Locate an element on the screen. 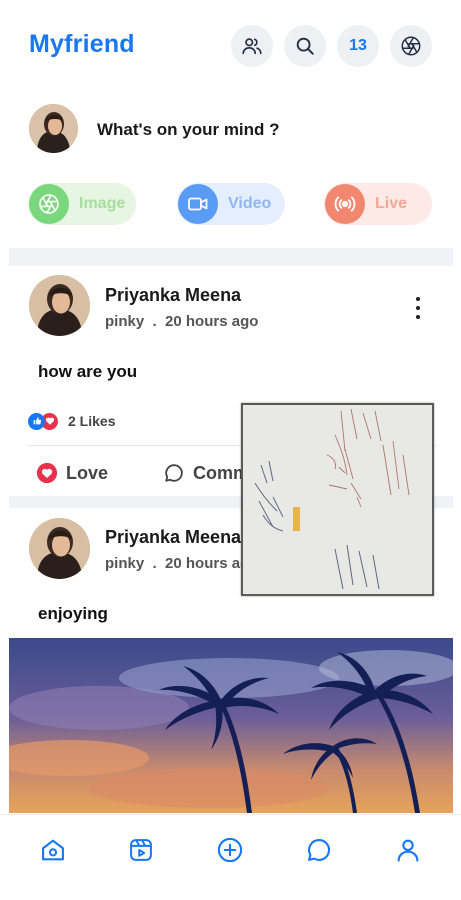 This screenshot has height=900, width=461. nav-home is located at coordinates (53, 850).